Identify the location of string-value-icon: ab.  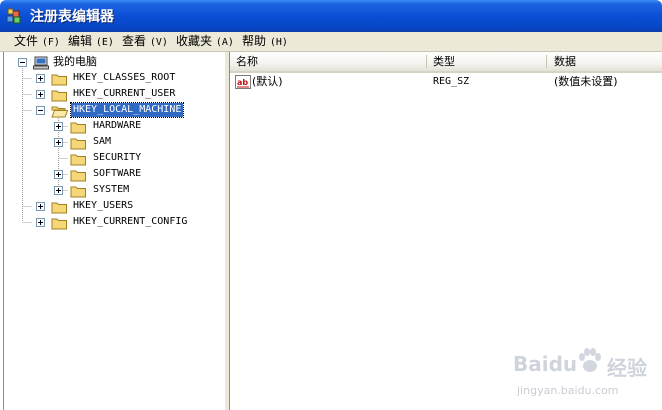
(243, 82).